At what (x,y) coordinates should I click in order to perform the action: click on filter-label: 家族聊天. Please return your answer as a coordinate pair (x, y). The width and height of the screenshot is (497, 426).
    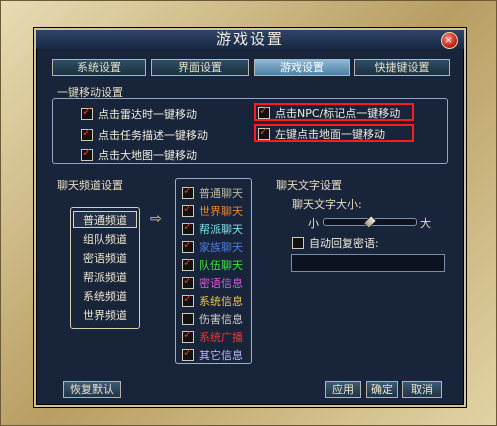
    Looking at the image, I should click on (221, 247).